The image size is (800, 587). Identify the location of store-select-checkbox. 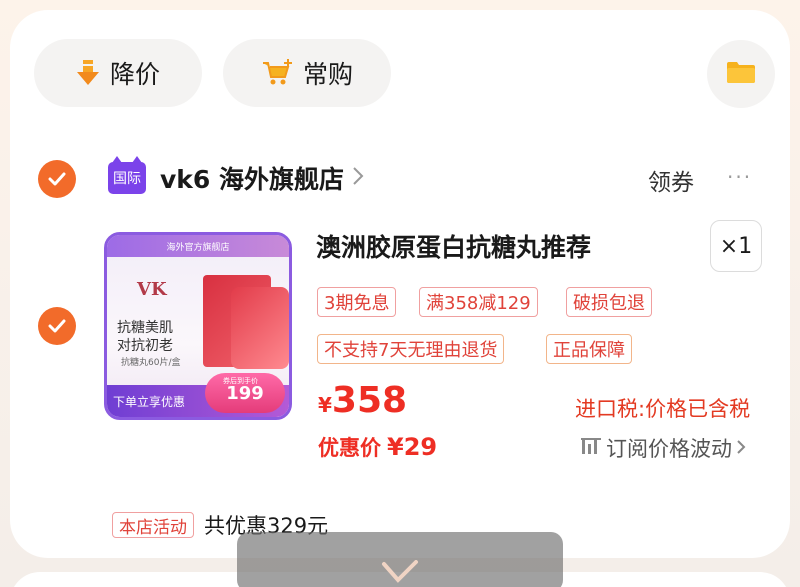
(57, 179).